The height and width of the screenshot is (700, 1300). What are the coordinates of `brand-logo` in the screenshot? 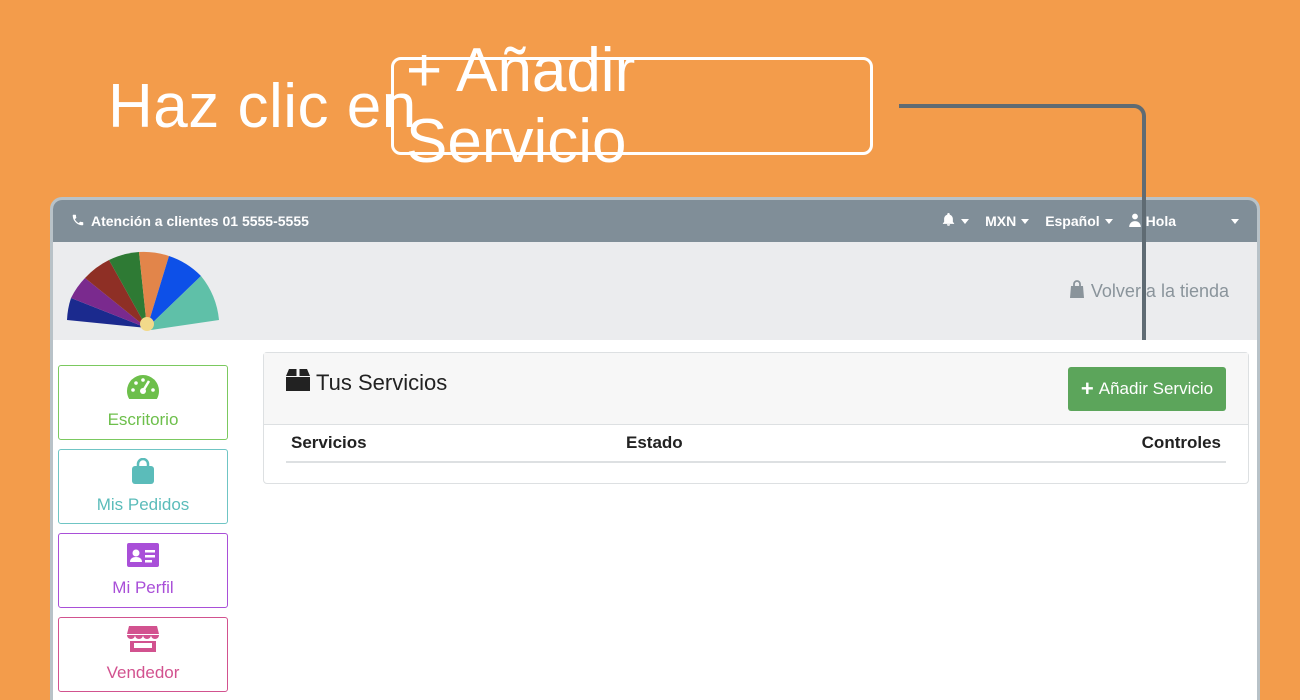 It's located at (141, 295).